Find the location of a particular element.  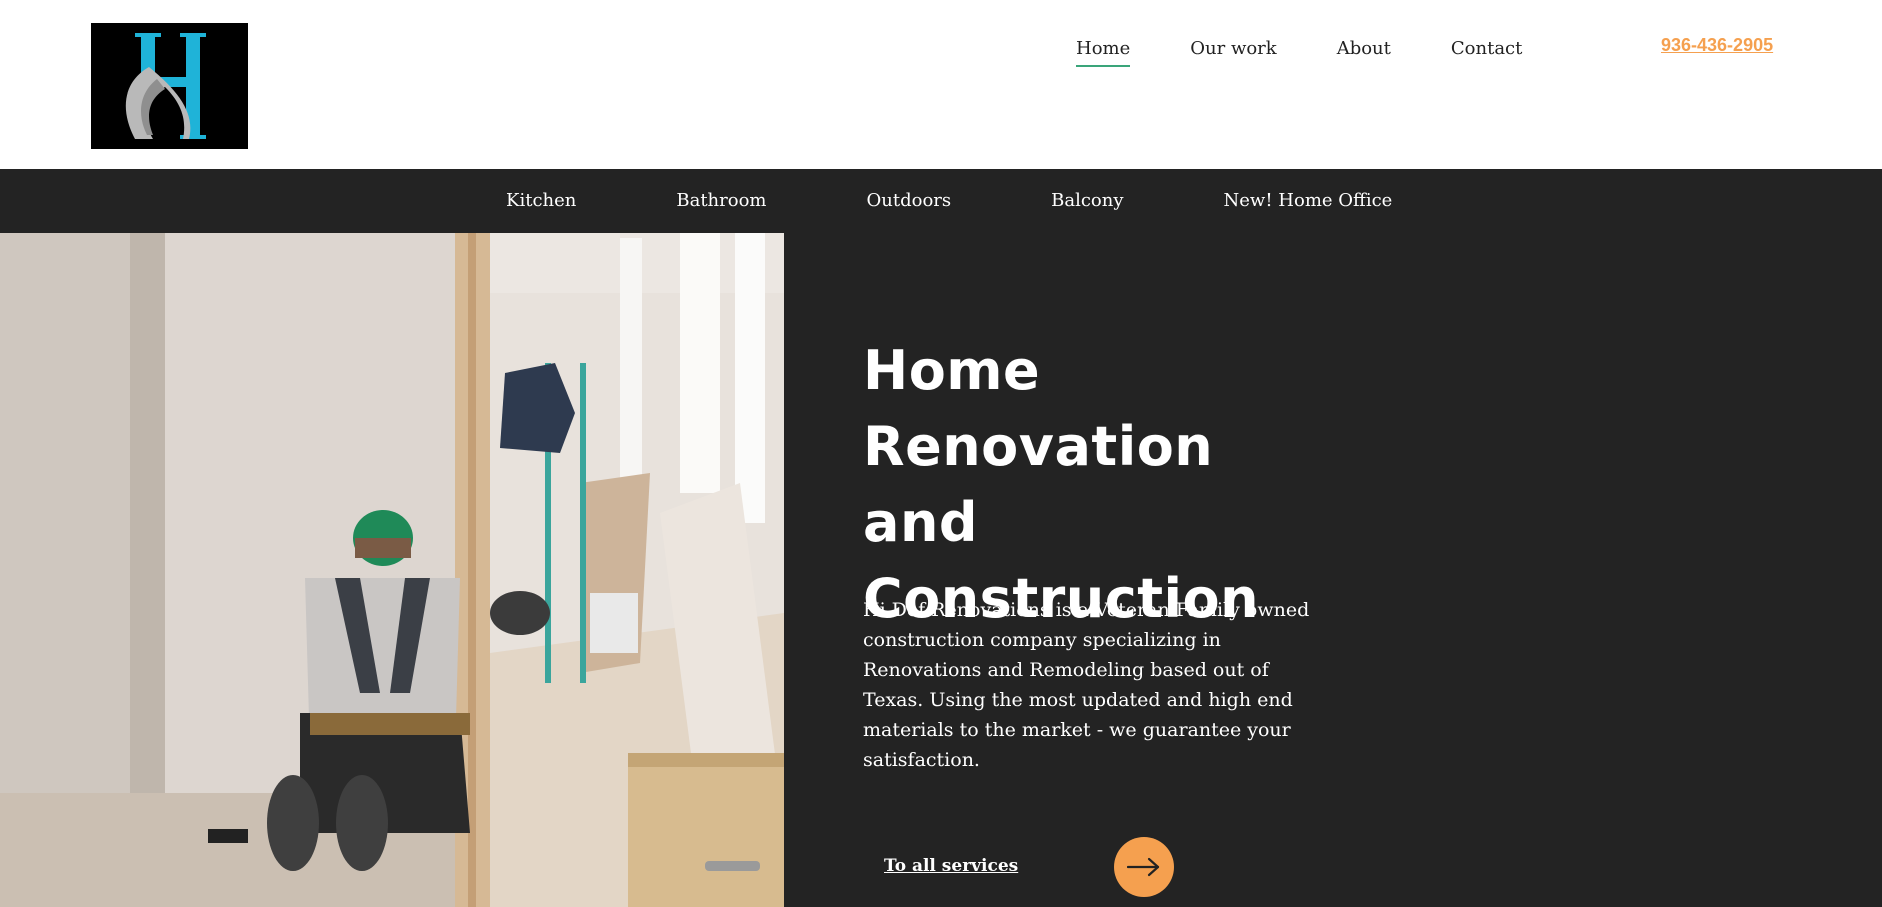

arrow-right-icon is located at coordinates (1143, 867).